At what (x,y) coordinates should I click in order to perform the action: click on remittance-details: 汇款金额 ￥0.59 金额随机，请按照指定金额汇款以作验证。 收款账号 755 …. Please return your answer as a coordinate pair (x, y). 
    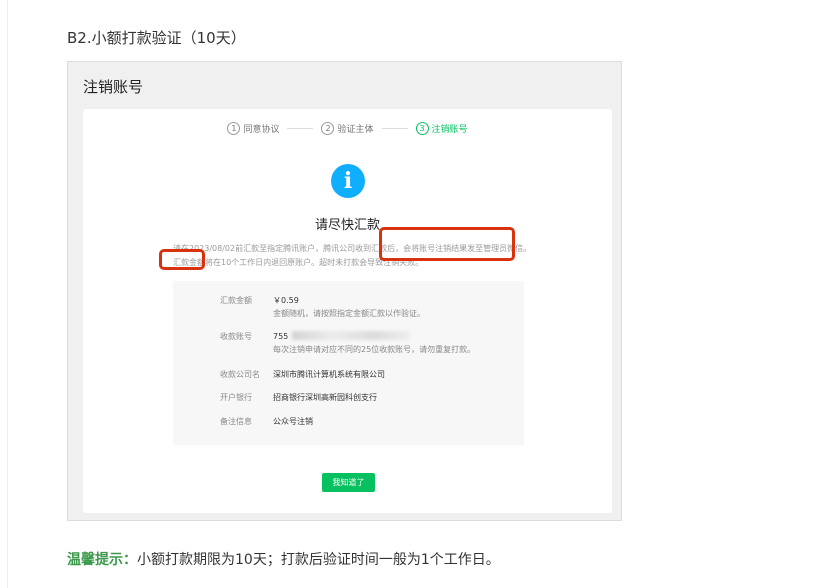
    Looking at the image, I should click on (348, 363).